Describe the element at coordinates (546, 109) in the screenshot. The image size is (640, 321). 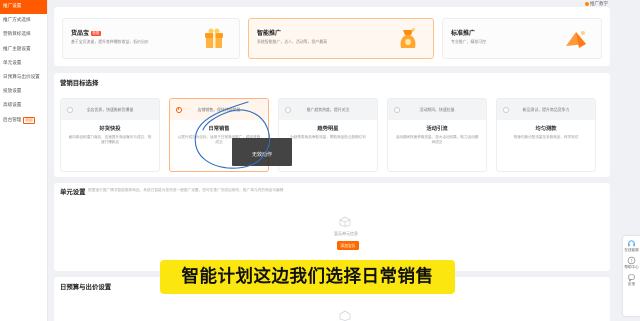
I see `goal-head: 新品测试，提升商品竞争力` at that location.